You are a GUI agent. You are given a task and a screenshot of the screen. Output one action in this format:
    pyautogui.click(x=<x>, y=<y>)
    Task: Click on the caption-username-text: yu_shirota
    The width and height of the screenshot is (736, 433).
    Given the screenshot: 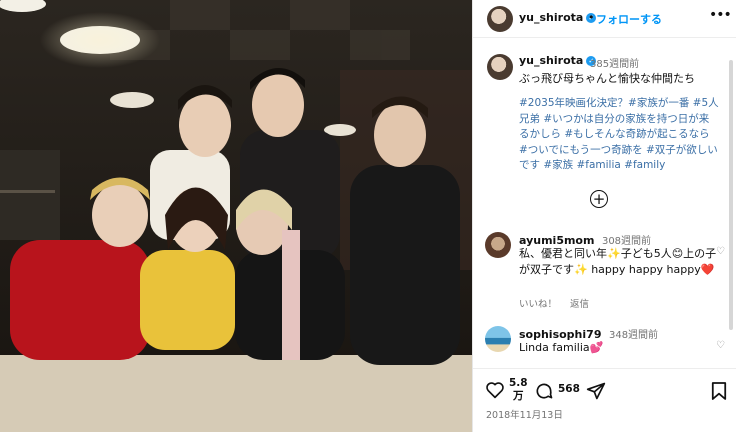 What is the action you would take?
    pyautogui.click(x=551, y=60)
    